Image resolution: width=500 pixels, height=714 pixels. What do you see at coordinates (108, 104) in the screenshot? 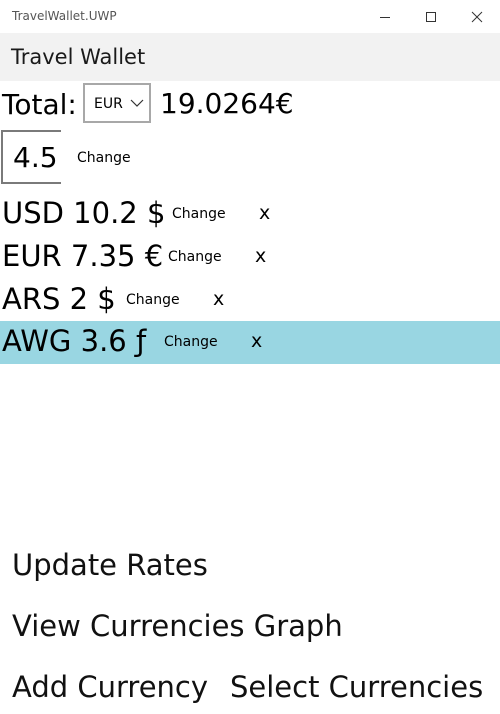
I see `currency-select-value: EUR` at bounding box center [108, 104].